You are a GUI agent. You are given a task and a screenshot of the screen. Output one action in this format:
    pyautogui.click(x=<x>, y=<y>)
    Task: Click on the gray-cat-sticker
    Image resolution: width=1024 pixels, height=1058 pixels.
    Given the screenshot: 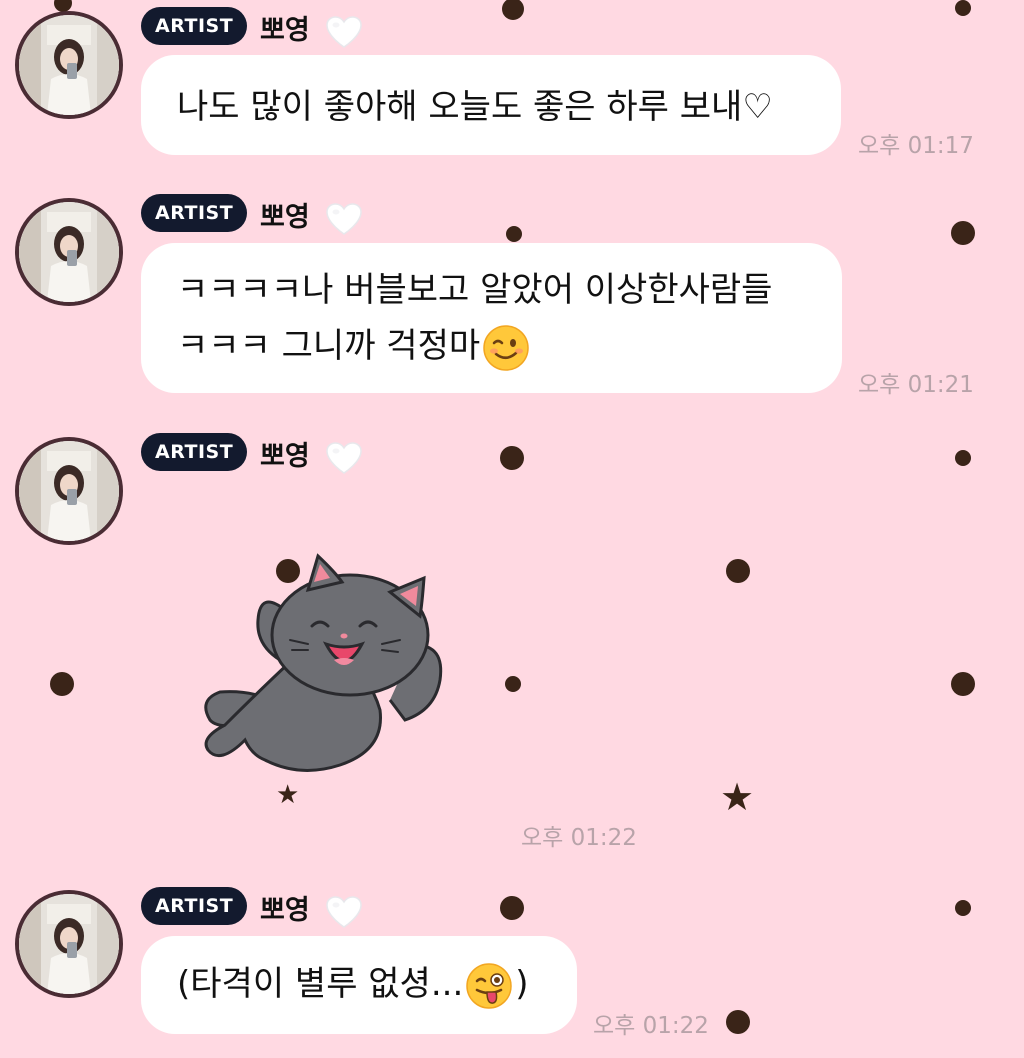 What is the action you would take?
    pyautogui.click(x=325, y=665)
    